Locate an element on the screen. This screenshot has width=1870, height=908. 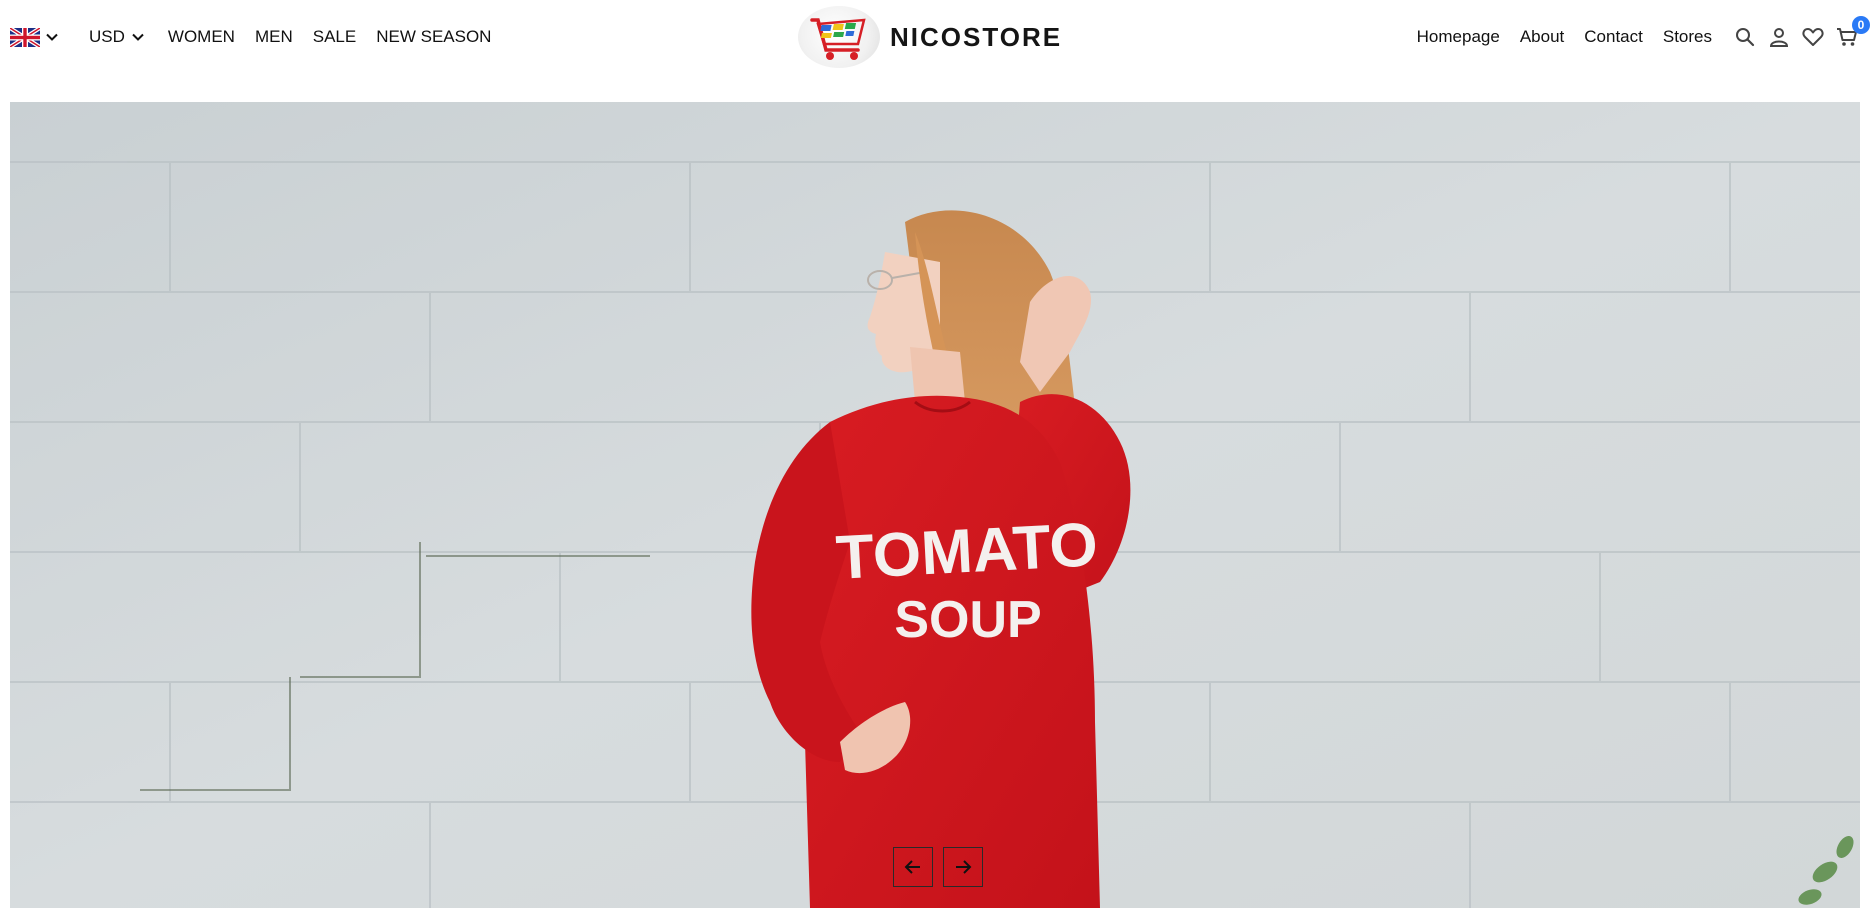
slider-controls is located at coordinates (938, 867).